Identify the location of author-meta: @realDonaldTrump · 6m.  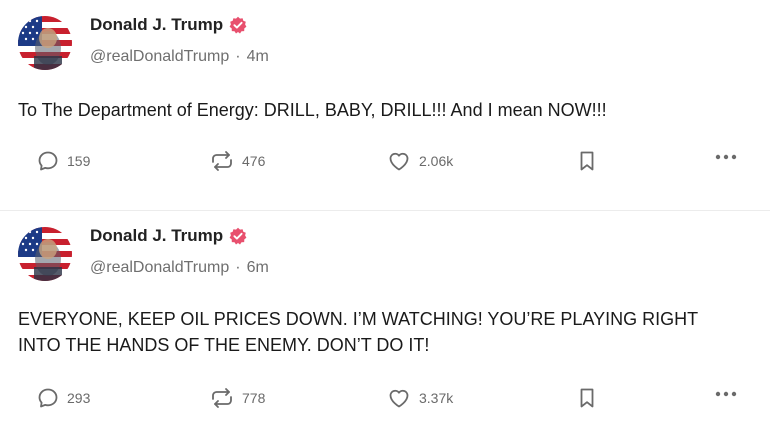
(179, 268).